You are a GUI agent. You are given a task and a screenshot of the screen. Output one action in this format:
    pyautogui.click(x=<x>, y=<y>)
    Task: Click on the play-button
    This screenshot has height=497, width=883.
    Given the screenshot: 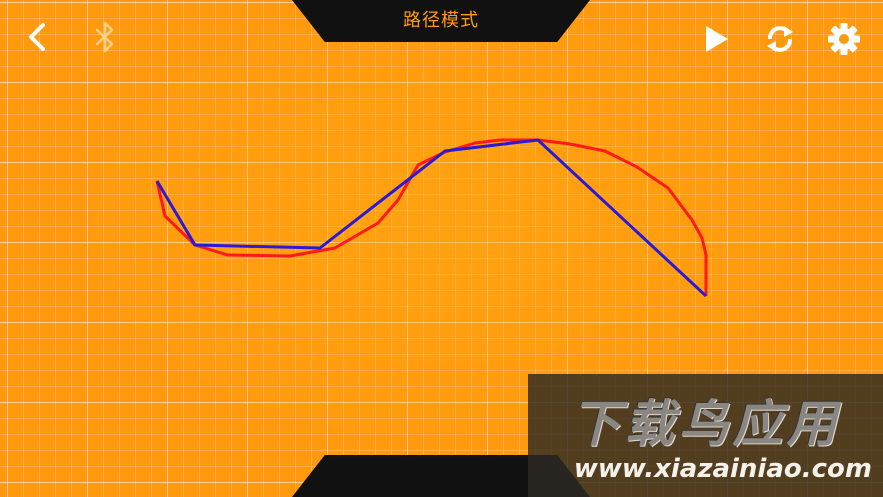 What is the action you would take?
    pyautogui.click(x=716, y=39)
    